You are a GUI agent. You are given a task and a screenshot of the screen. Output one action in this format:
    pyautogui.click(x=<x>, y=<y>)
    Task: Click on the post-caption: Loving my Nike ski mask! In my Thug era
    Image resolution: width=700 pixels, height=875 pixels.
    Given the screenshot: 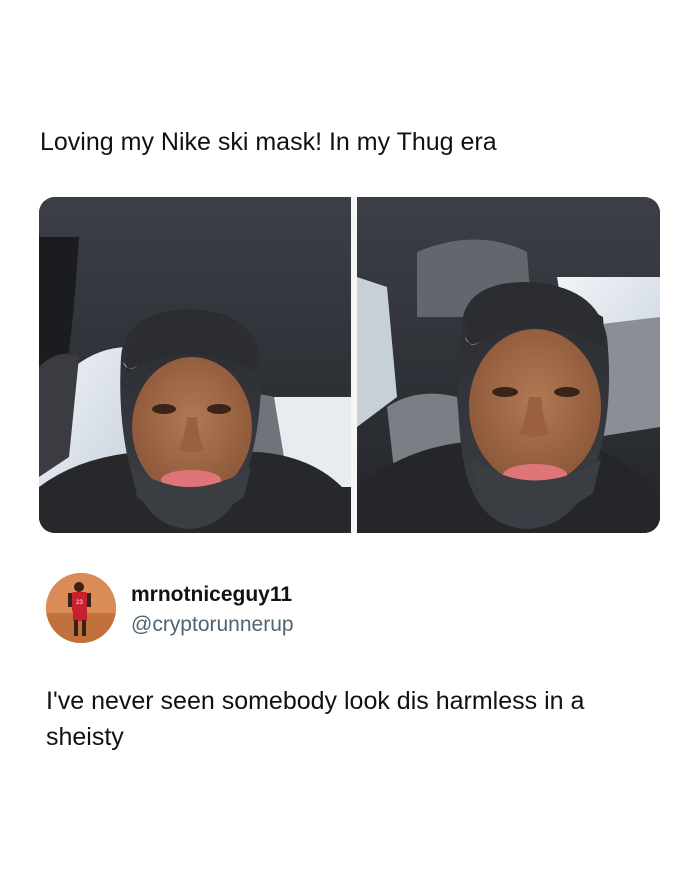 What is the action you would take?
    pyautogui.click(x=268, y=142)
    